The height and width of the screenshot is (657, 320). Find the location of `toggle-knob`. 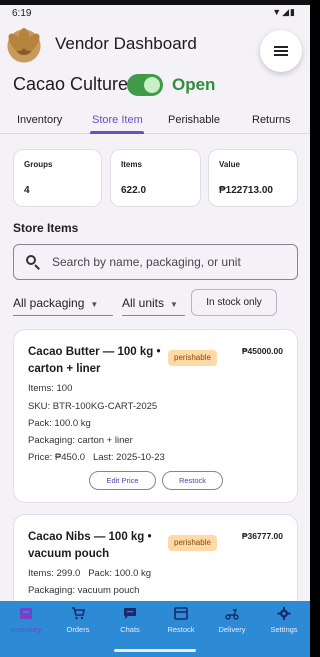

toggle-knob is located at coordinates (152, 85).